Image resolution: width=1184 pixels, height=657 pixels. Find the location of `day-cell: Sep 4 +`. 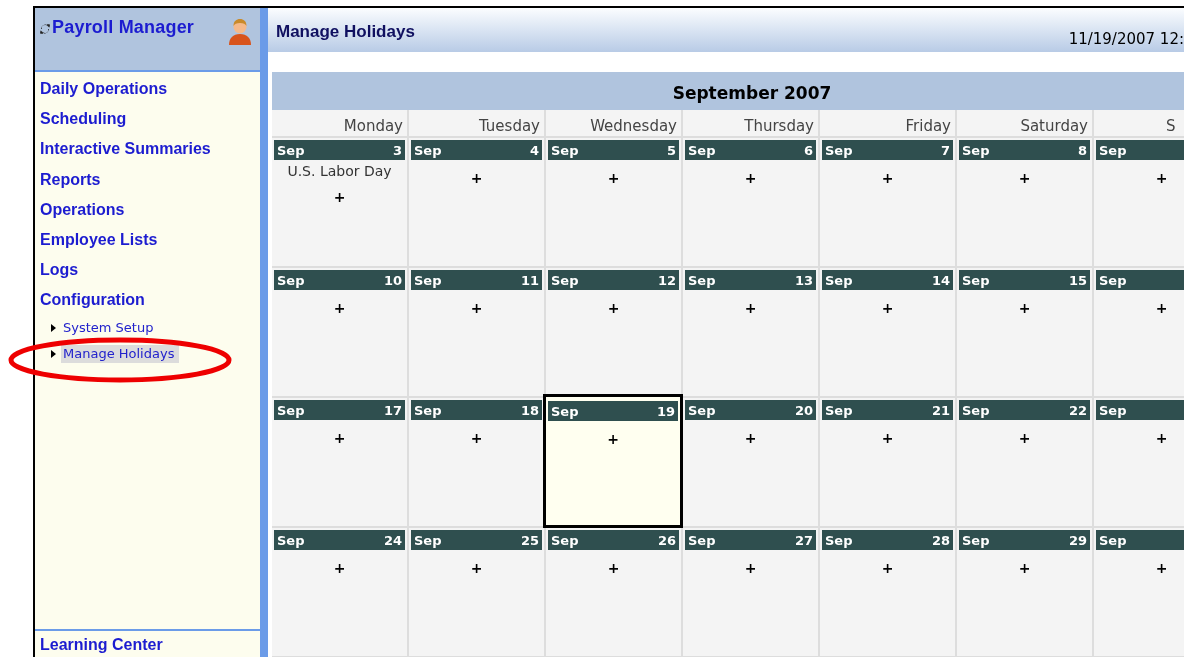

day-cell: Sep 4 + is located at coordinates (477, 203).